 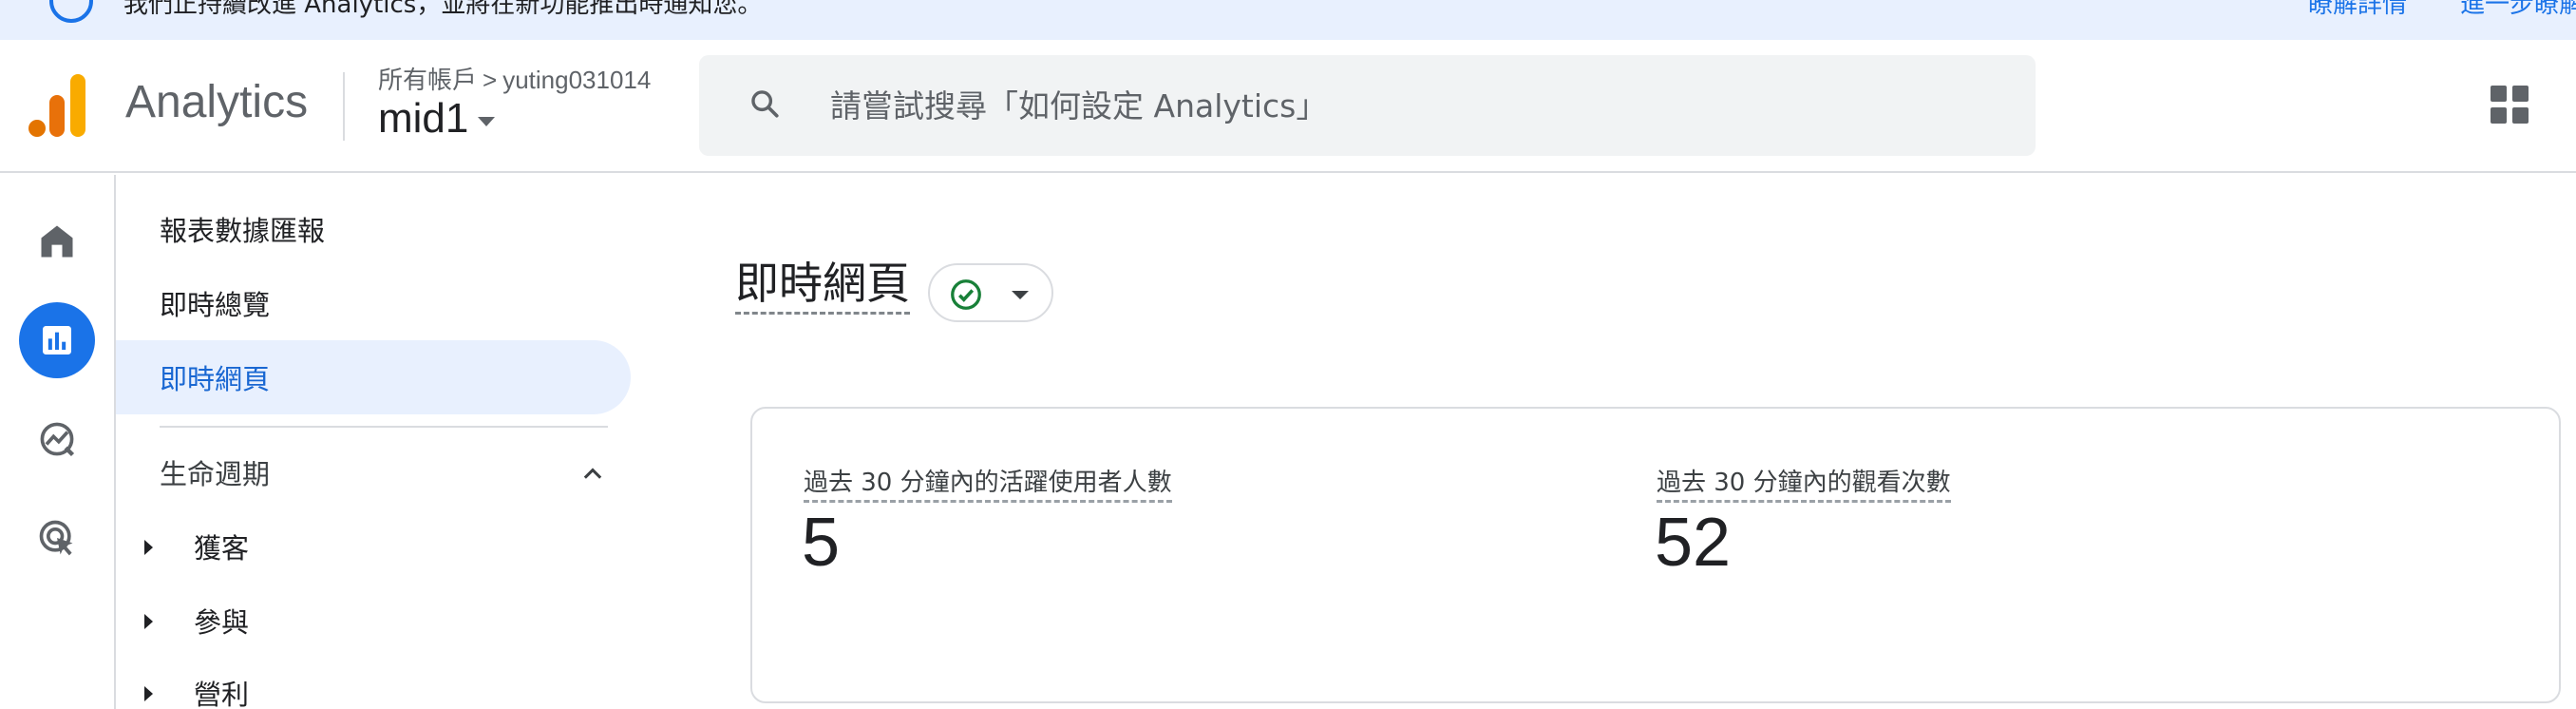 I want to click on chevron-up-icon, so click(x=592, y=473).